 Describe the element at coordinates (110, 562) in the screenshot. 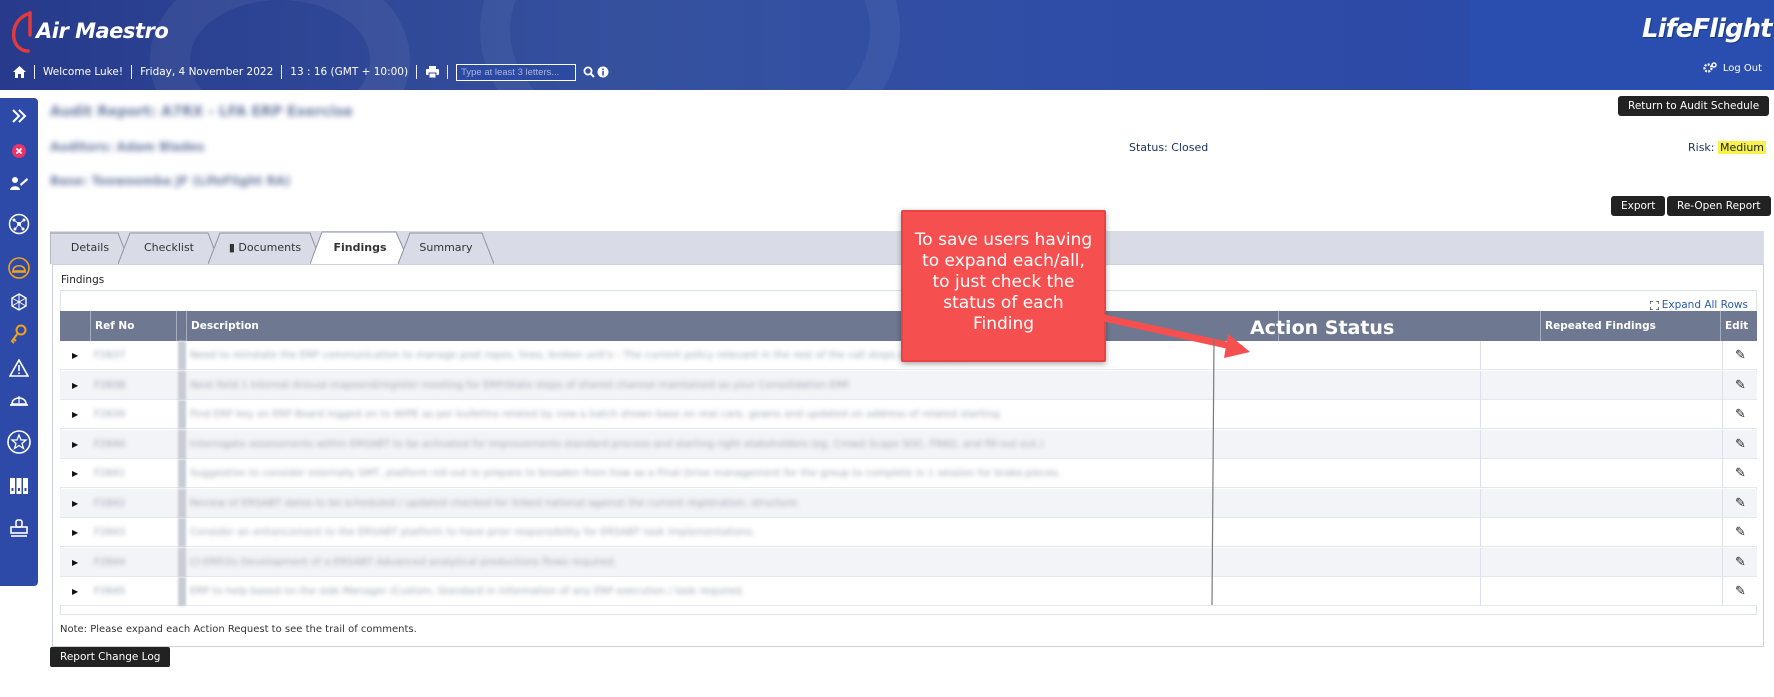

I see `ref-no-cell: F2844` at that location.